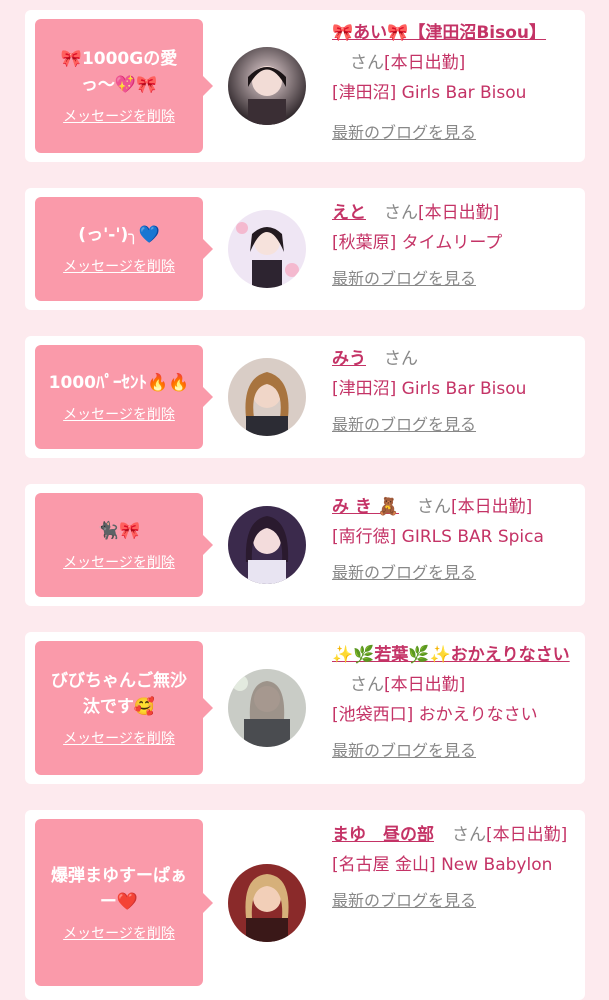  I want to click on message-bubble: 🎀1000Gの愛 っ〜💖🎀 メッセージを削除, so click(124, 86).